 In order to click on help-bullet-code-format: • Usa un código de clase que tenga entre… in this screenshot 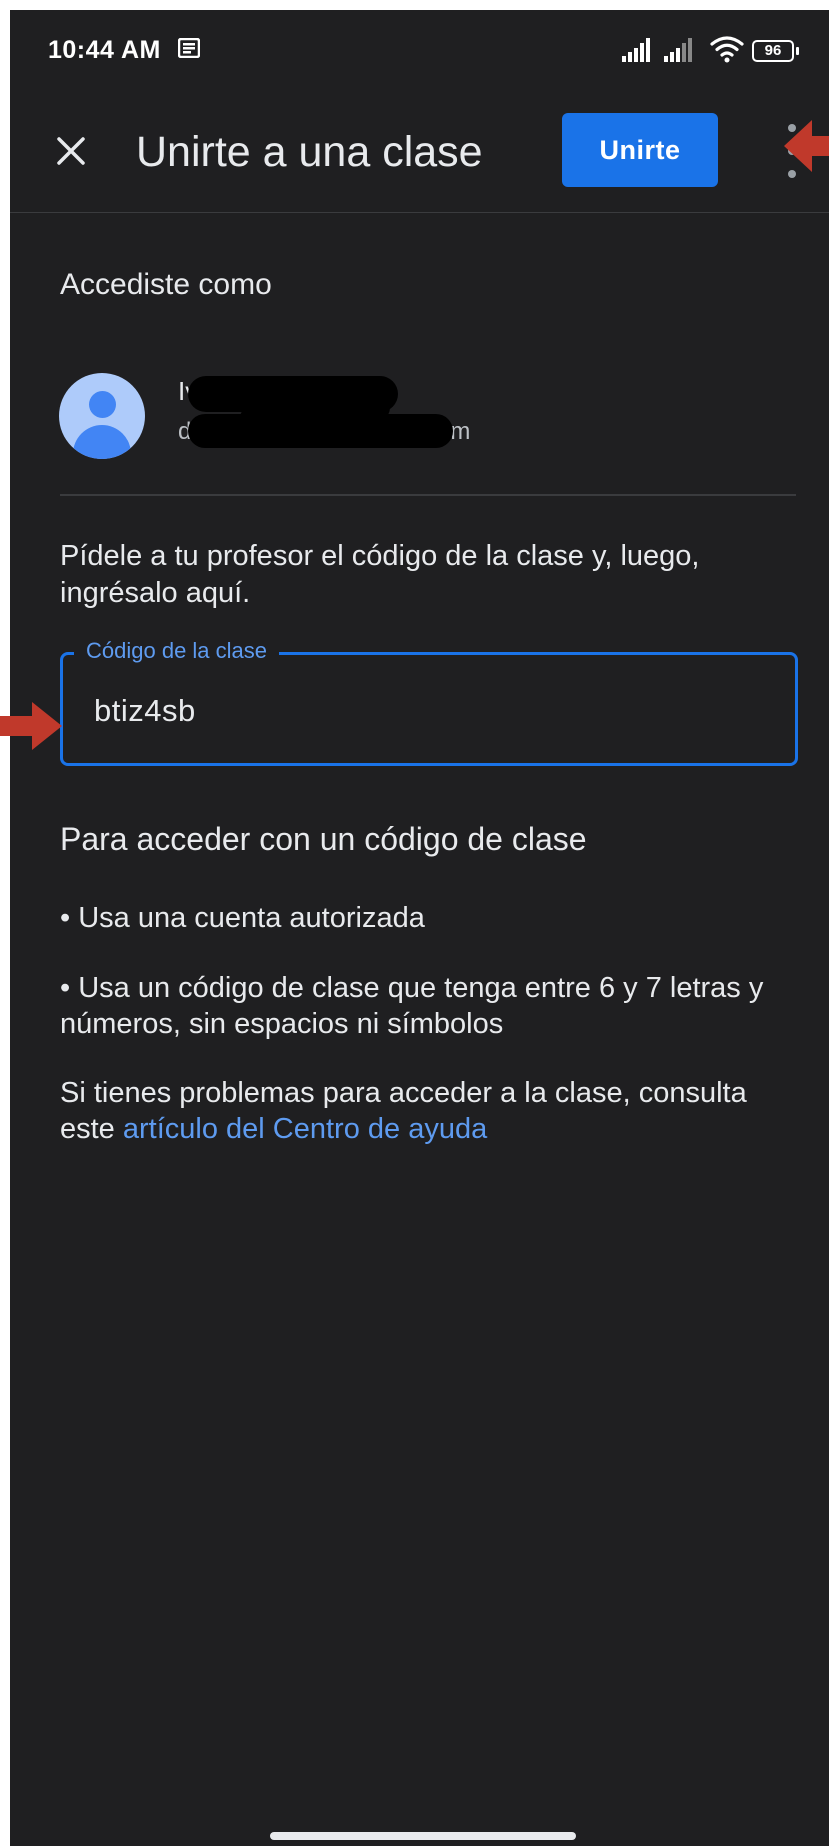, I will do `click(412, 1006)`.